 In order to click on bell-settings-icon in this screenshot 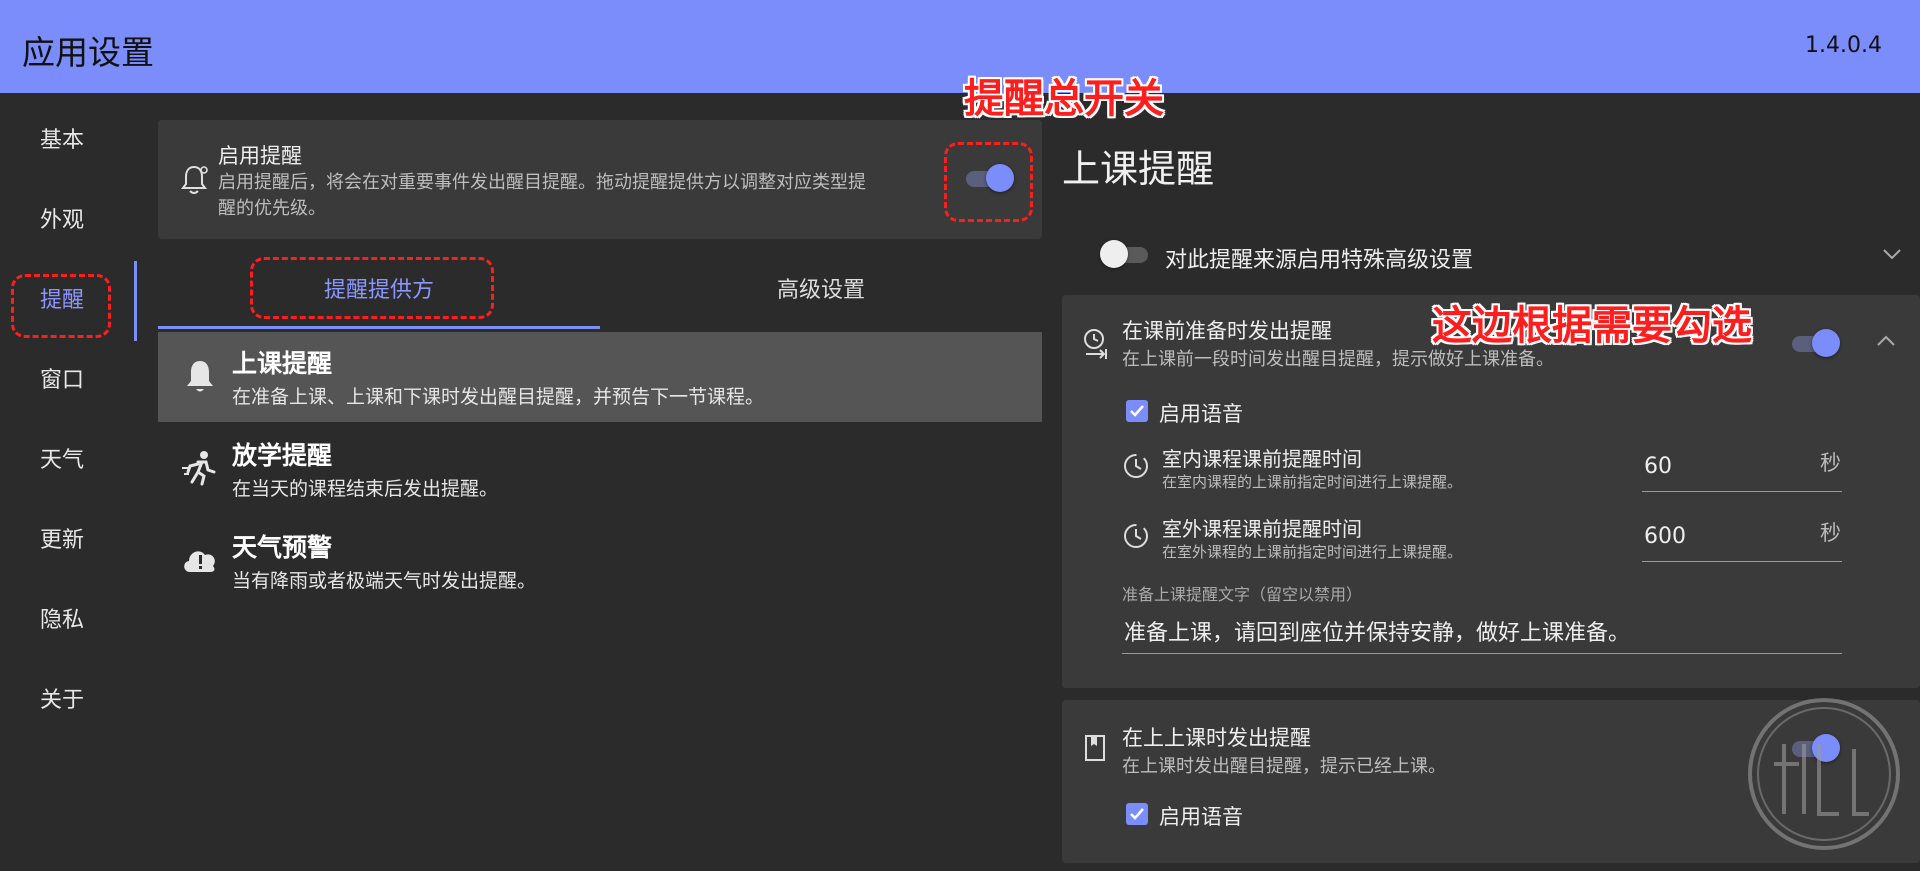, I will do `click(194, 182)`.